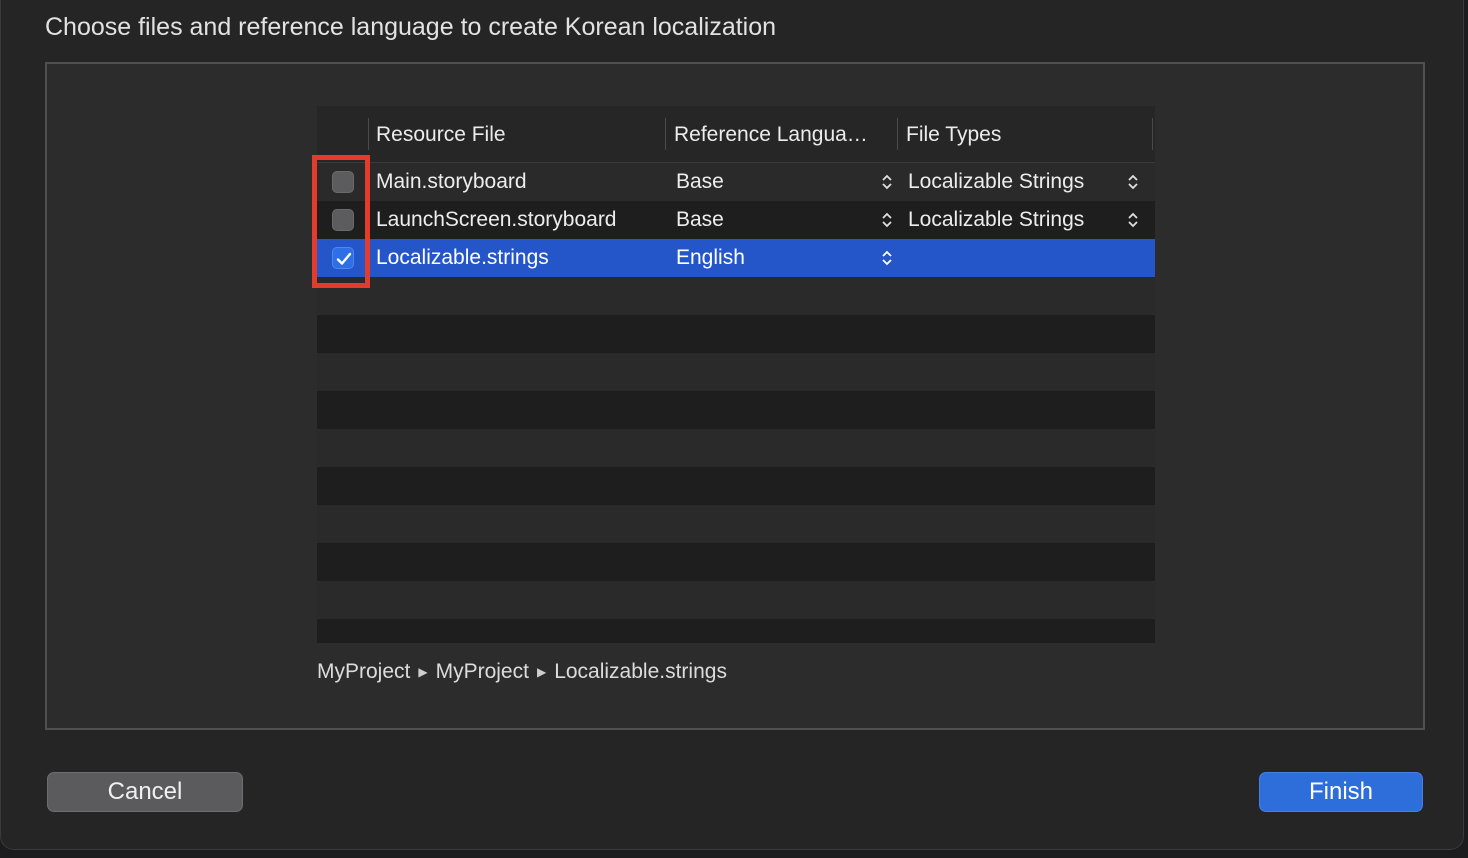  I want to click on annotation-highlight-box, so click(341, 221).